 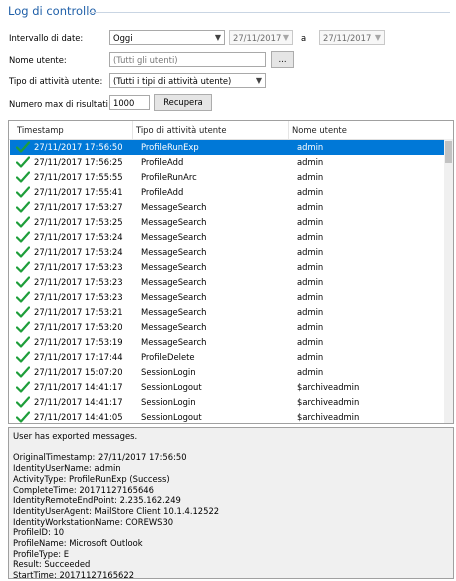 What do you see at coordinates (78, 417) in the screenshot?
I see `cell-timestamp: 27/11/2017 14:41:05` at bounding box center [78, 417].